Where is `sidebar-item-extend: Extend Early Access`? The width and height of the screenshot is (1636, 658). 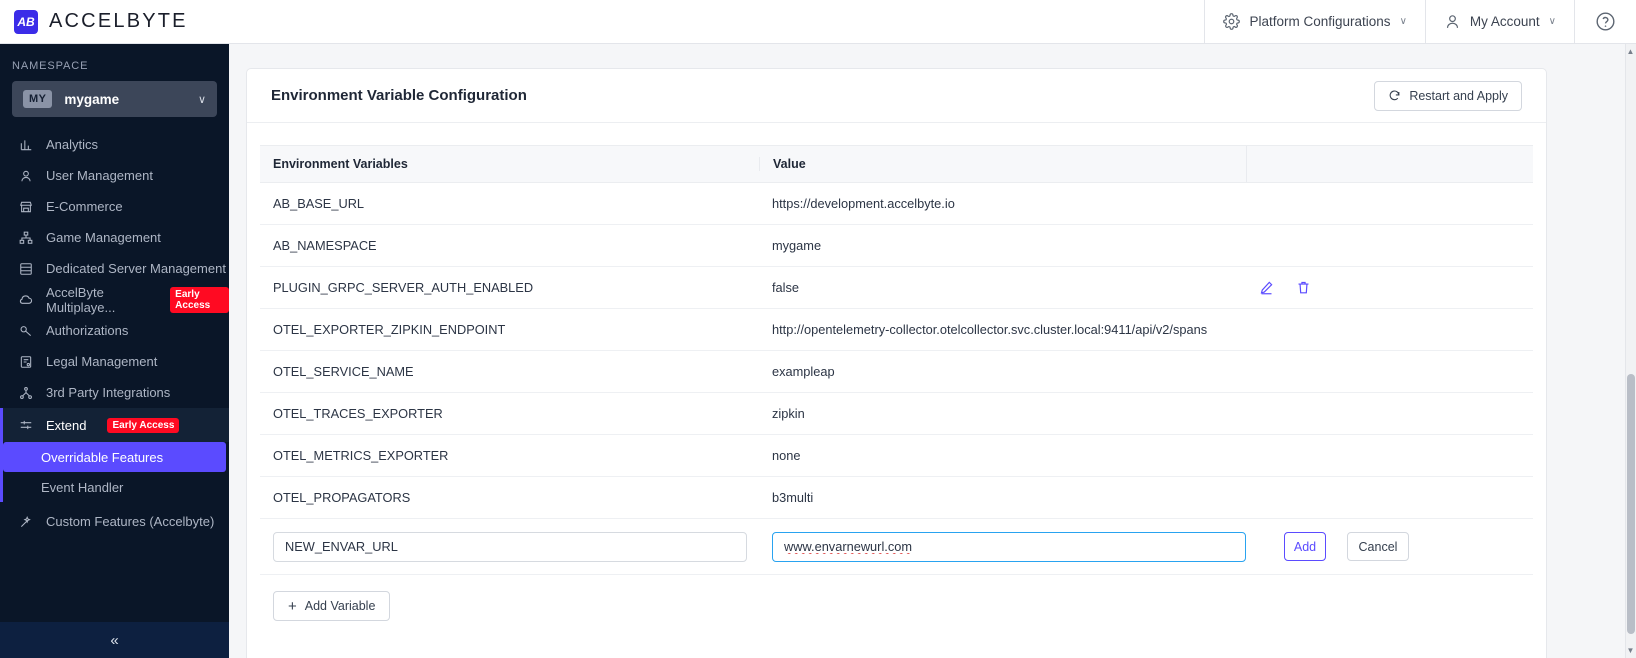 sidebar-item-extend: Extend Early Access is located at coordinates (114, 425).